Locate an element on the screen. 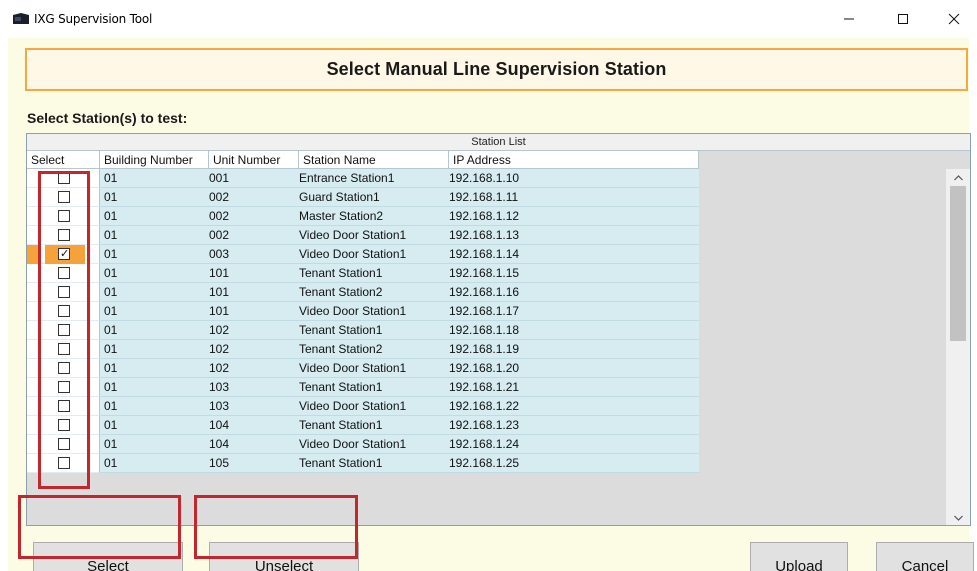 The height and width of the screenshot is (571, 977). row-cells: 01 001 Entrance Station1 192.168.1.10 is located at coordinates (399, 178).